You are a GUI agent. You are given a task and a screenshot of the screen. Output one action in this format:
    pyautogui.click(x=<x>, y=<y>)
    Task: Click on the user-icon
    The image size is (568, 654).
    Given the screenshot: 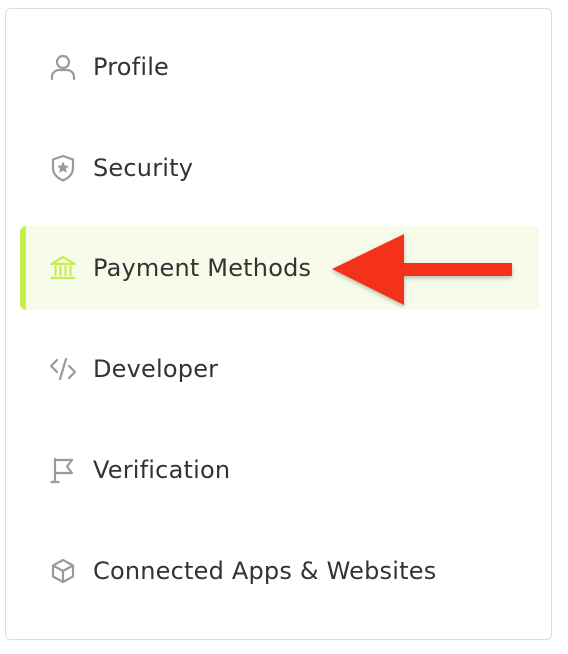 What is the action you would take?
    pyautogui.click(x=63, y=67)
    